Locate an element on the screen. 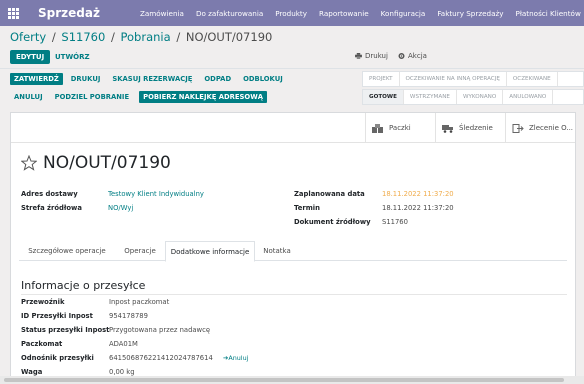 The width and height of the screenshot is (584, 384). tracking-ref-row: 641506876221412024787614 ➔Anuluj is located at coordinates (178, 358).